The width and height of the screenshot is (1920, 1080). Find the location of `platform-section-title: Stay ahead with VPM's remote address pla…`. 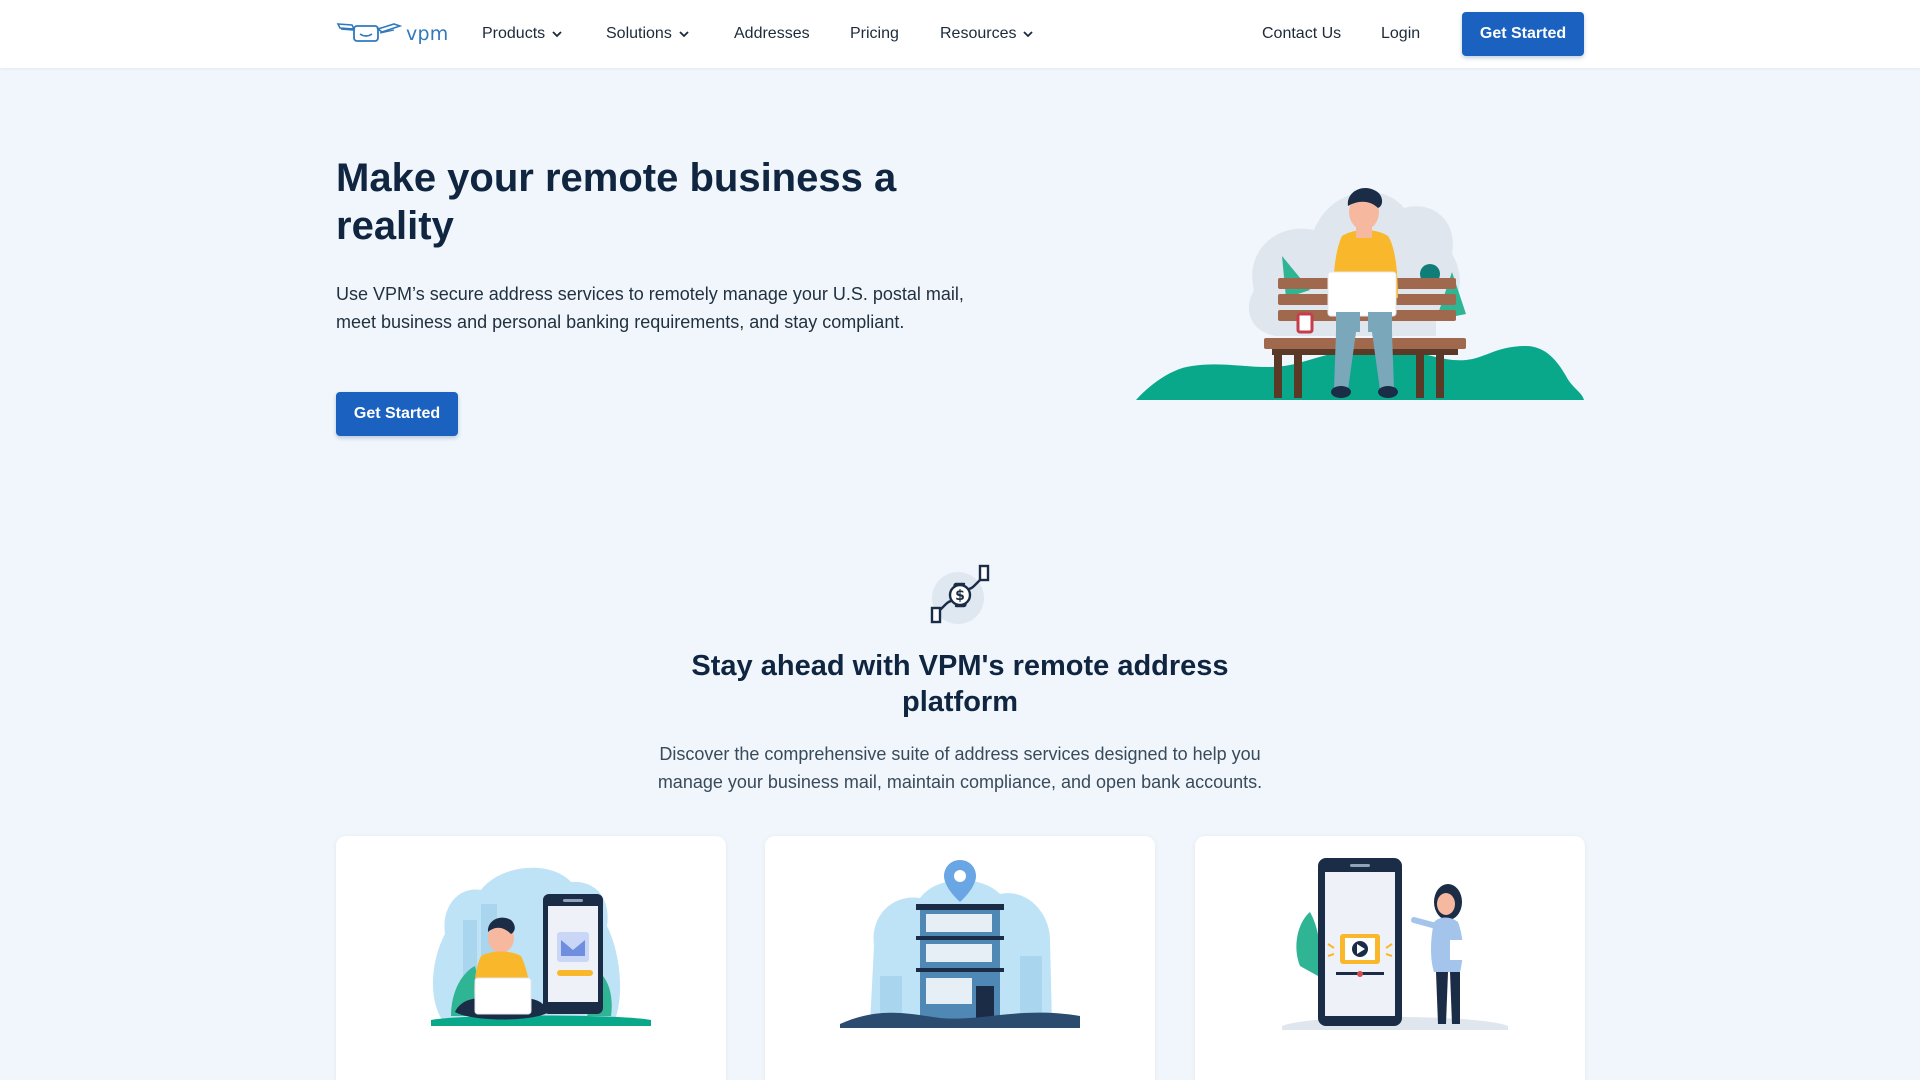

platform-section-title: Stay ahead with VPM's remote address pla… is located at coordinates (960, 684).